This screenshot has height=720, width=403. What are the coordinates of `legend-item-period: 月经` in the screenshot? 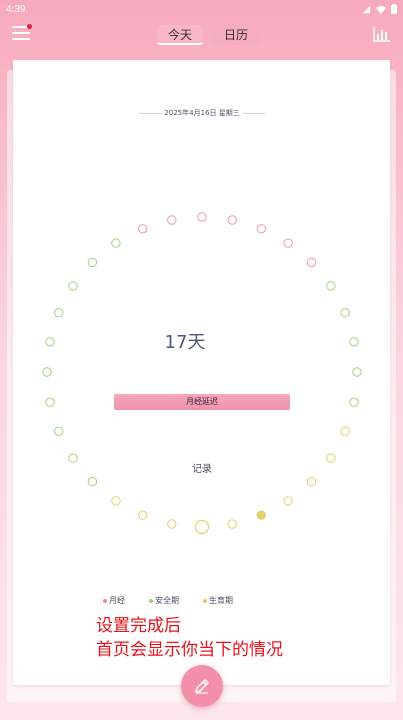 It's located at (114, 600).